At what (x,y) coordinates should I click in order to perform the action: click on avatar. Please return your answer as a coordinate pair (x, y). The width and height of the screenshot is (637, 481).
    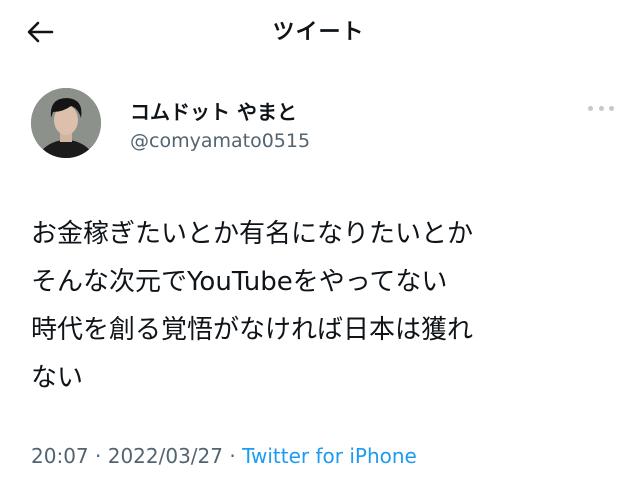
    Looking at the image, I should click on (66, 123).